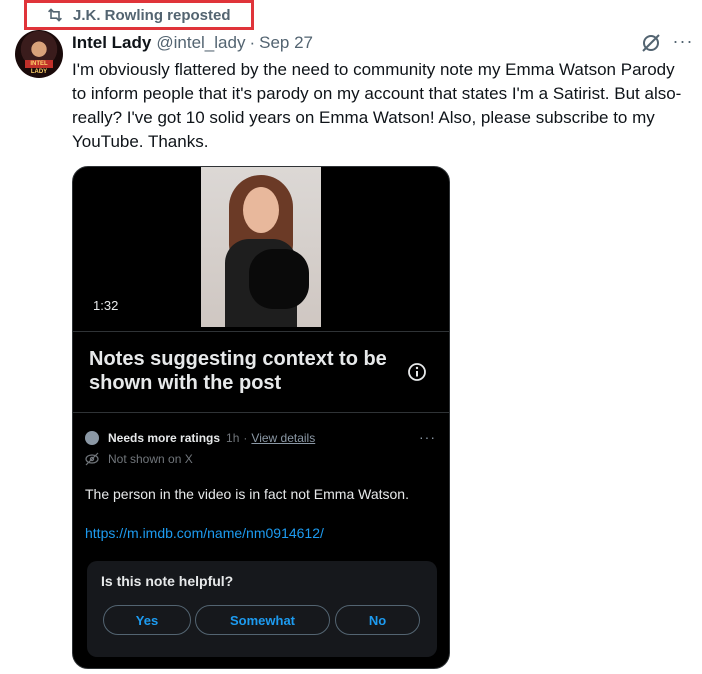  What do you see at coordinates (39, 54) in the screenshot?
I see `avatar: INTEL LADY` at bounding box center [39, 54].